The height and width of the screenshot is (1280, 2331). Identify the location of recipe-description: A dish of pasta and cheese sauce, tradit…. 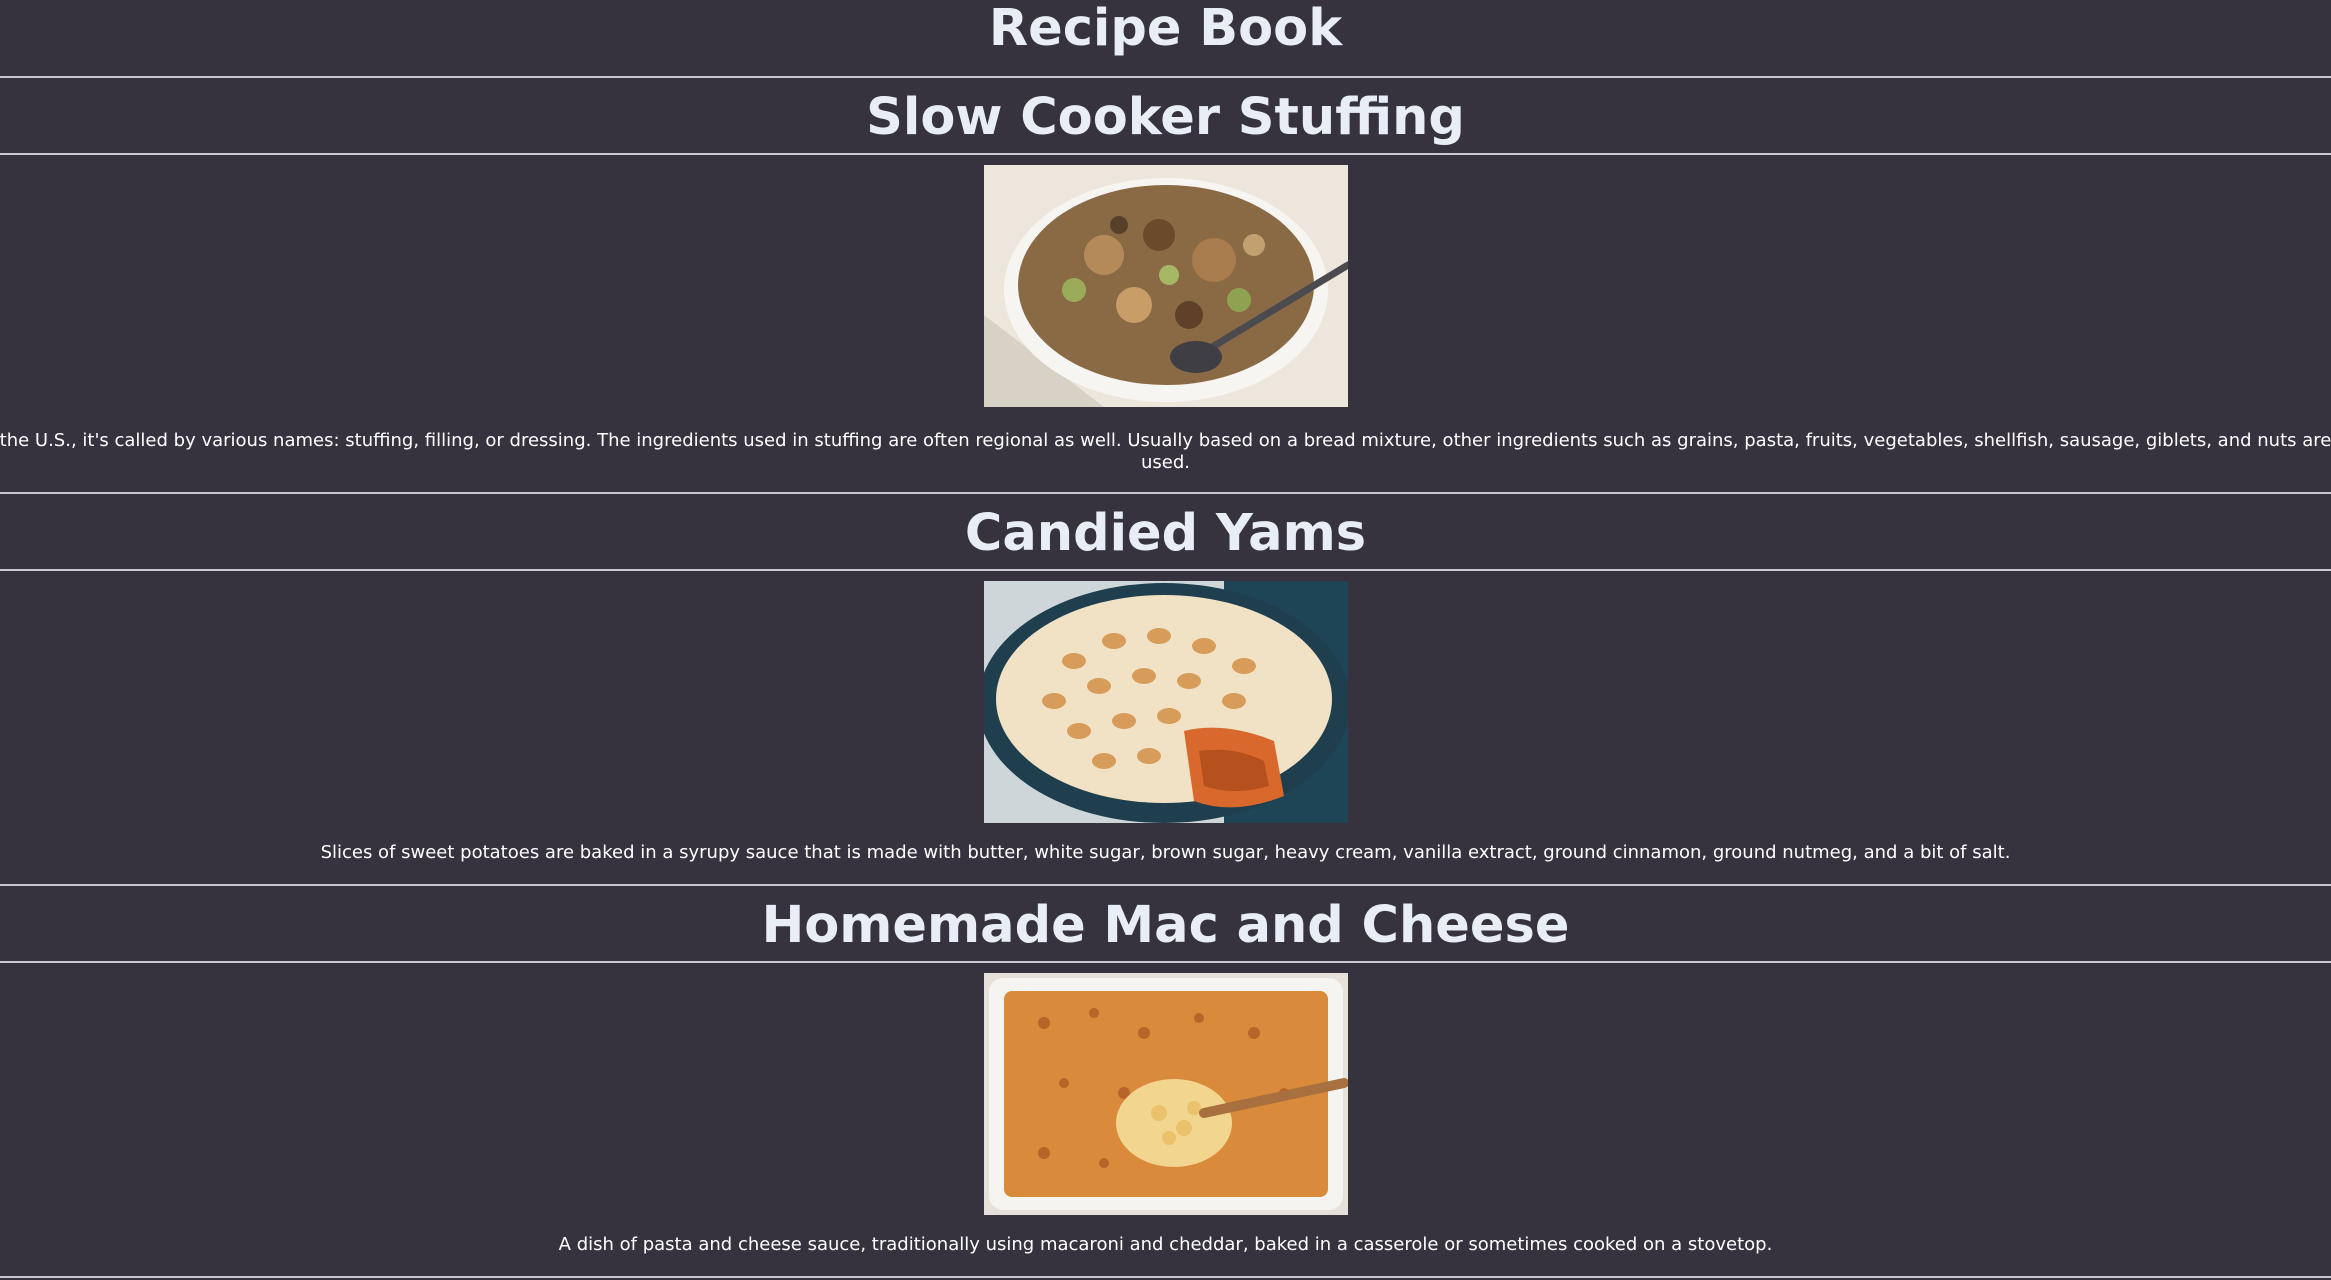
(1165, 1244).